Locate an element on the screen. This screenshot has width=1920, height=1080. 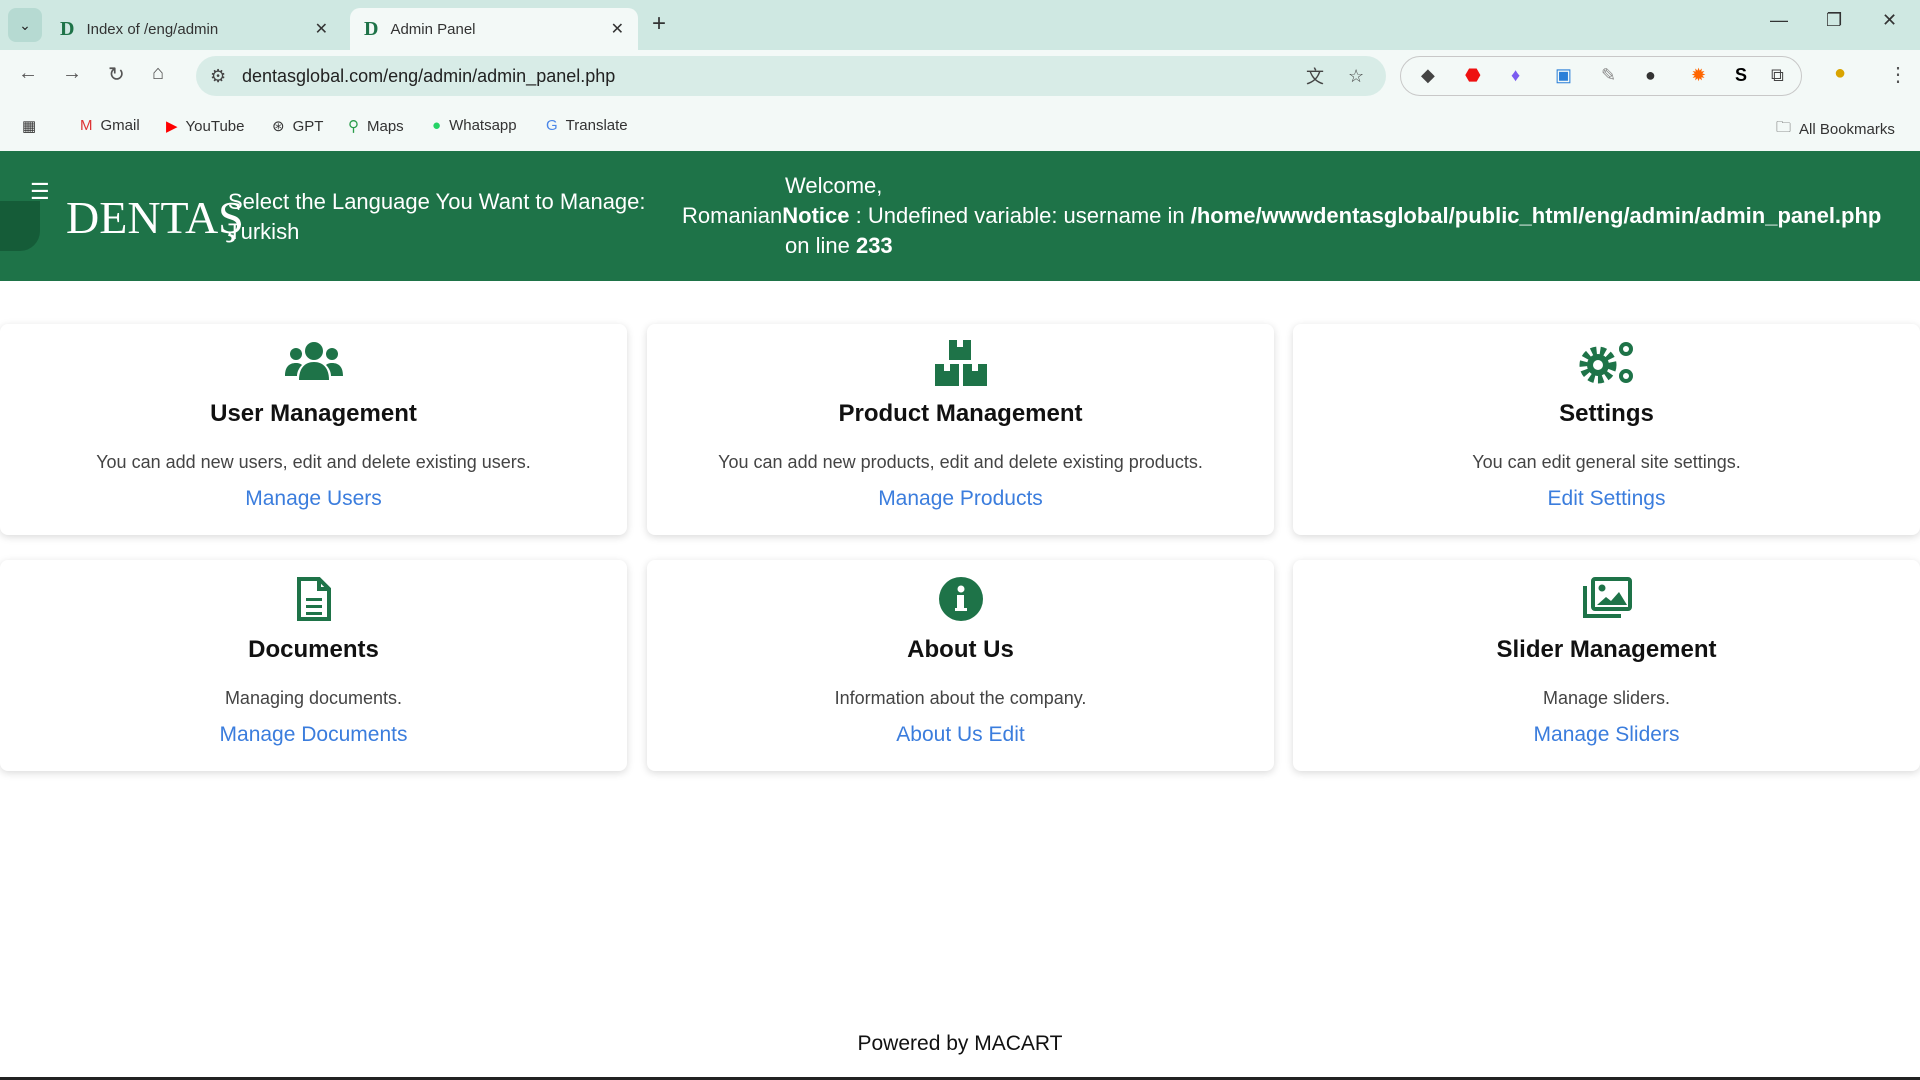
translate-icon: G is located at coordinates (552, 125).